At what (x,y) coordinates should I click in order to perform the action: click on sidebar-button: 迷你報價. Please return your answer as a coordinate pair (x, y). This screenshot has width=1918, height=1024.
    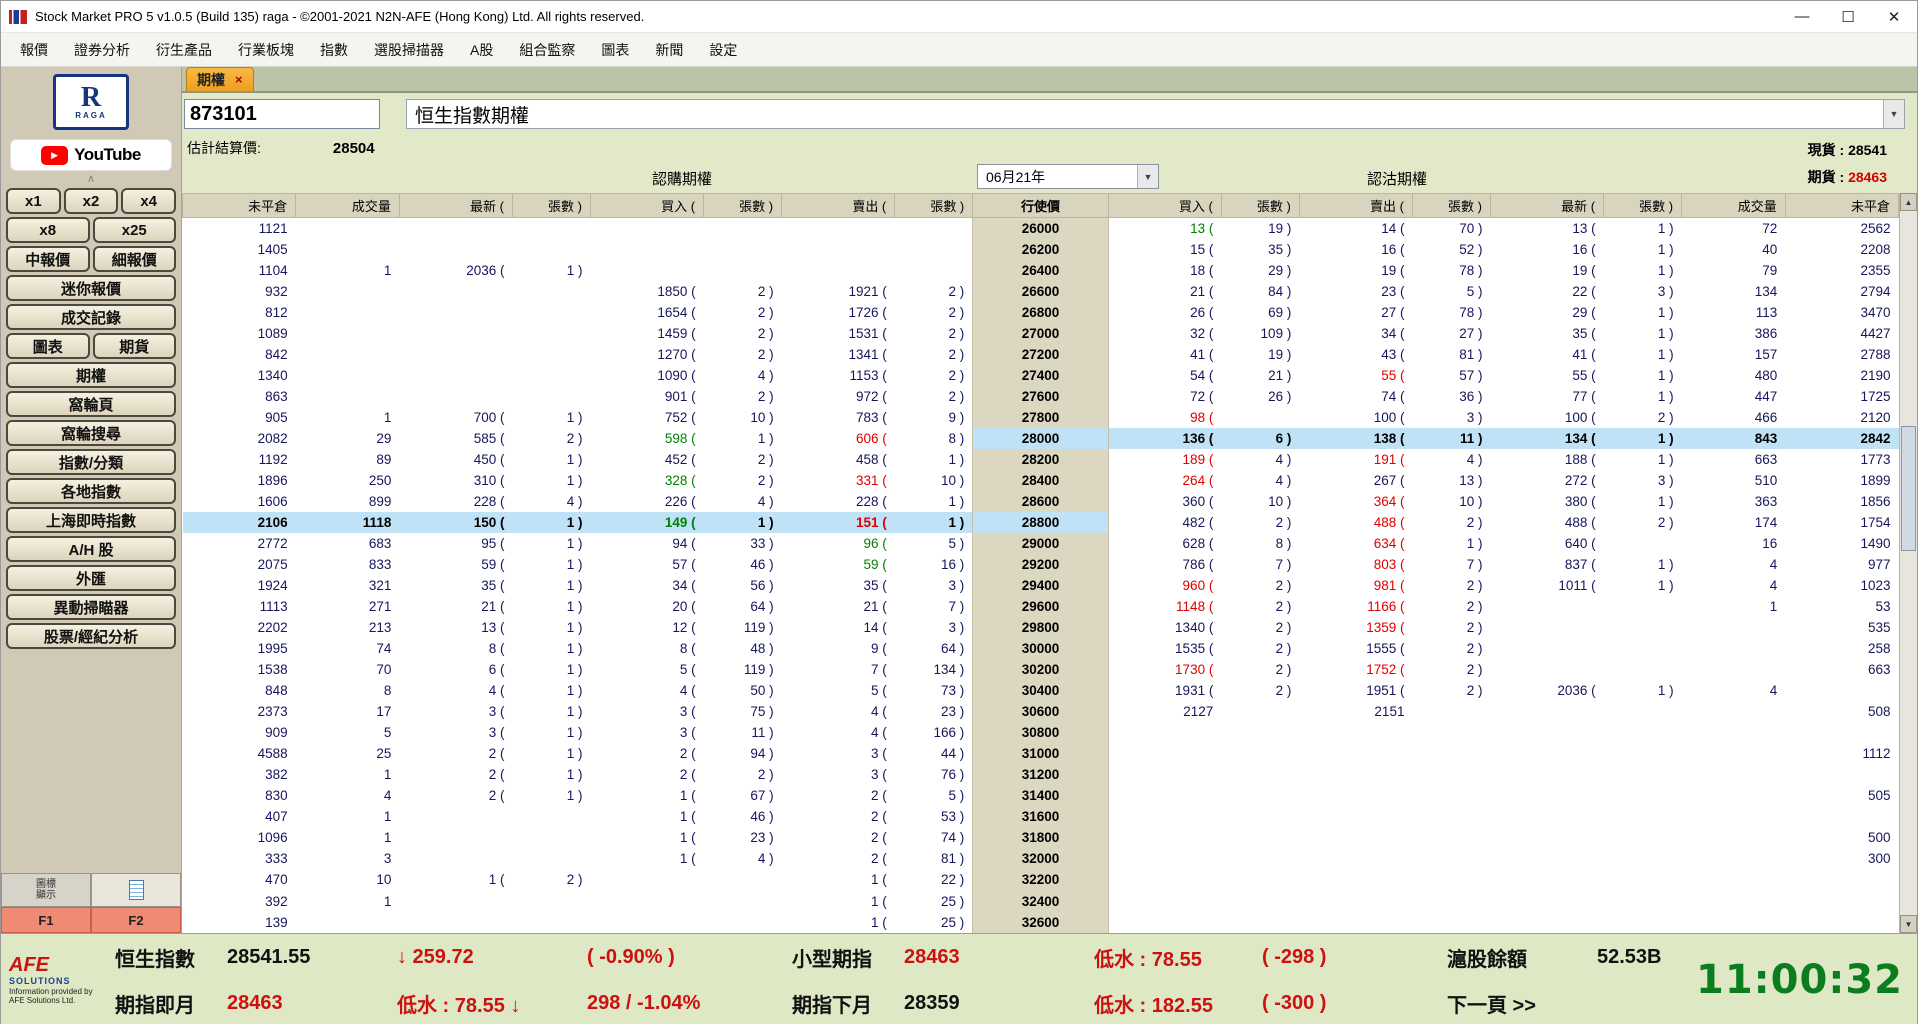
    Looking at the image, I should click on (91, 288).